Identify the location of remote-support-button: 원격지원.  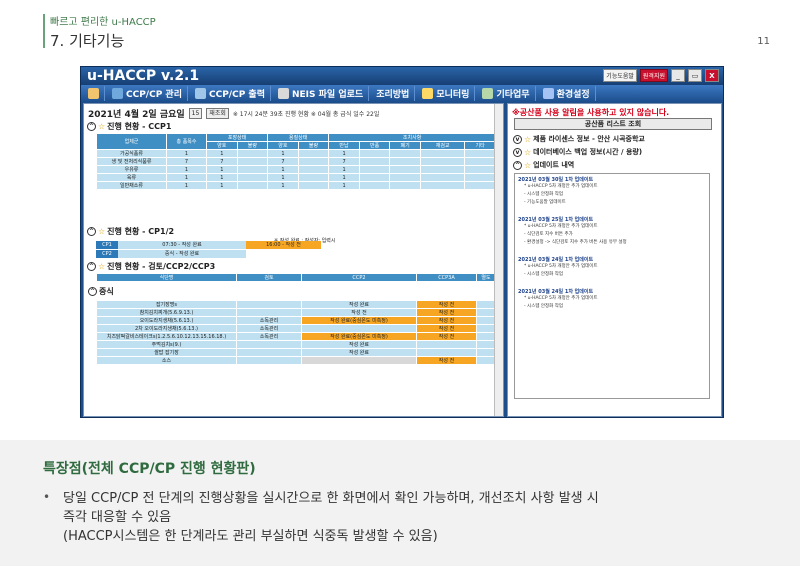
(653, 75).